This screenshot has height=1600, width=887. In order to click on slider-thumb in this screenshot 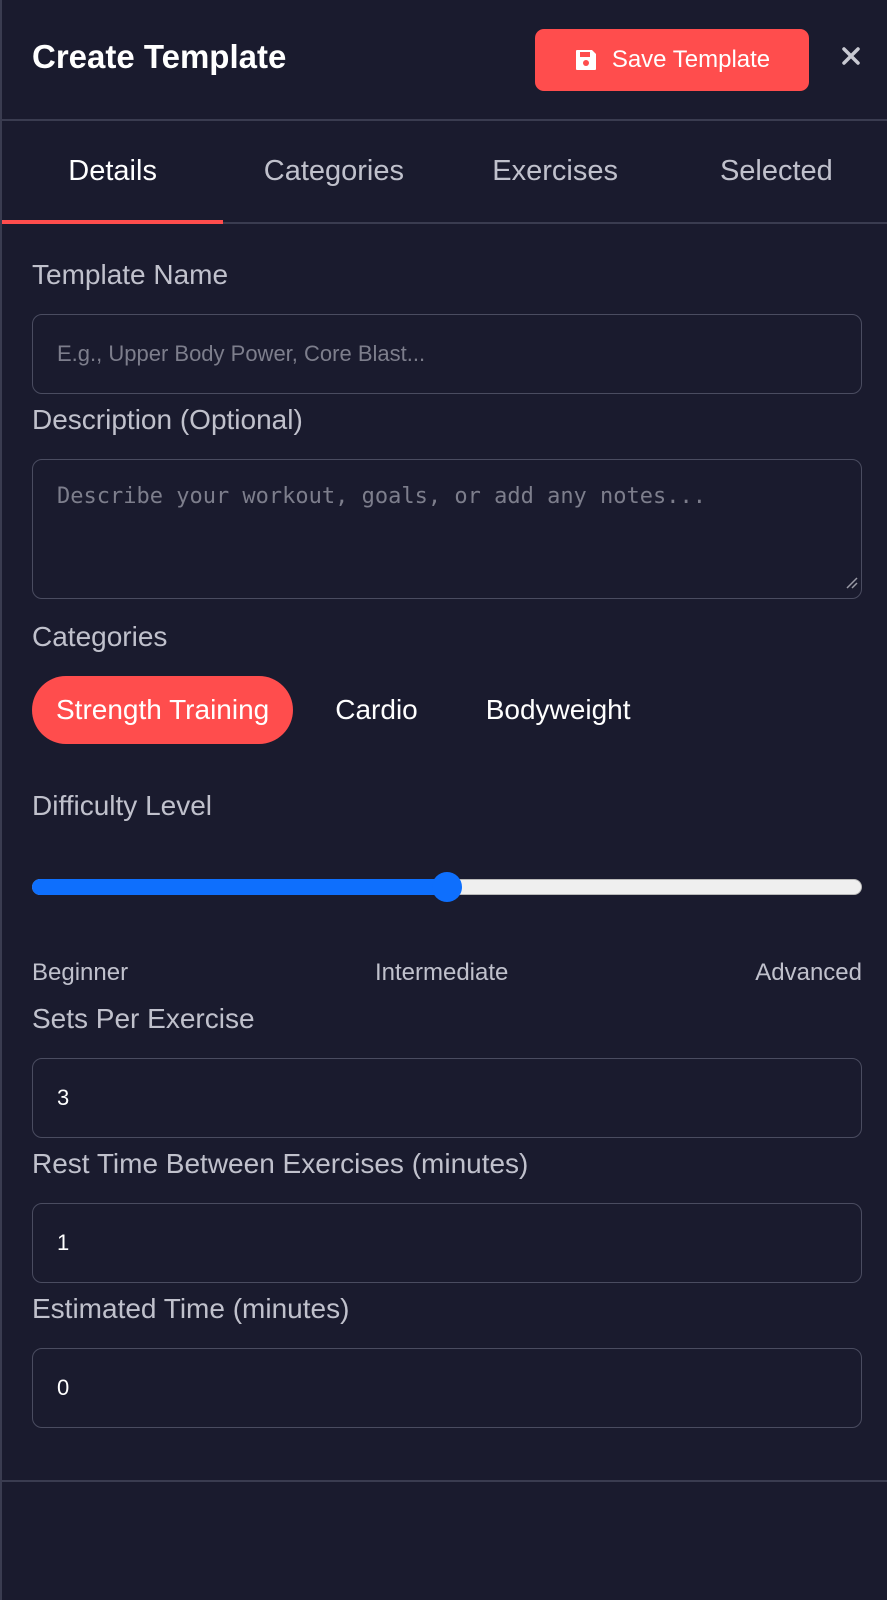, I will do `click(447, 887)`.